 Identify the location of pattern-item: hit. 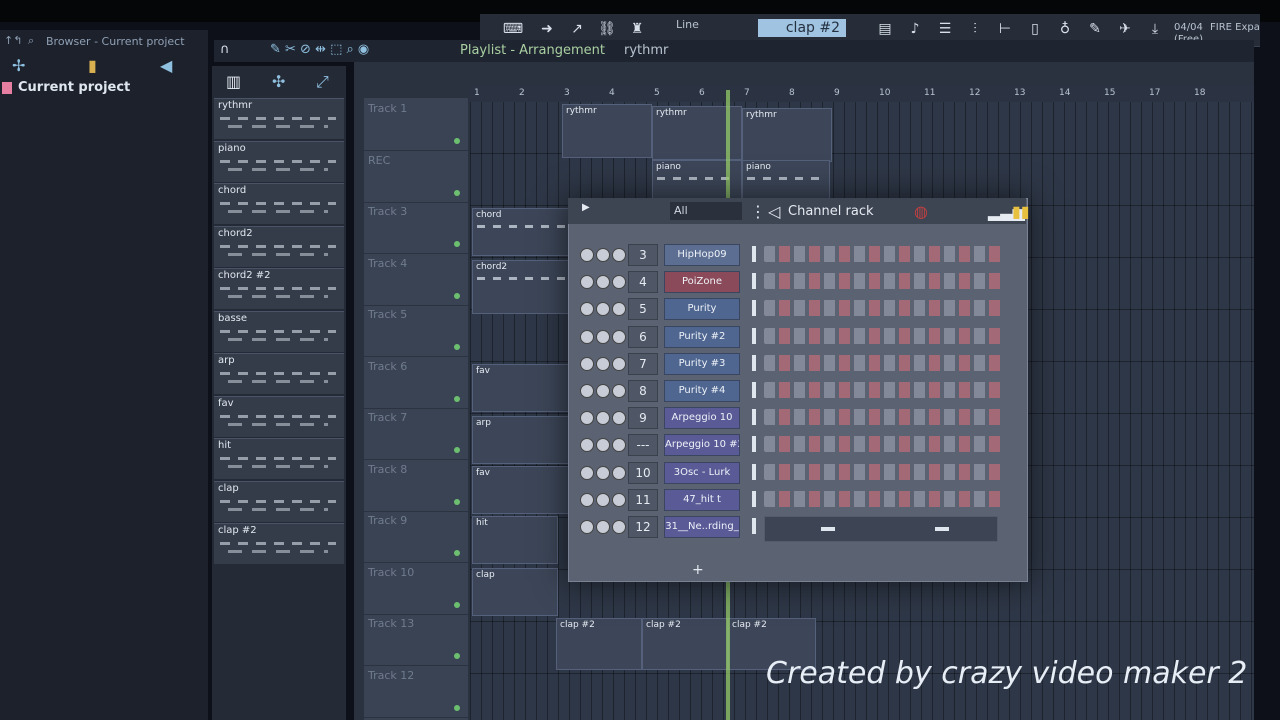
(279, 458).